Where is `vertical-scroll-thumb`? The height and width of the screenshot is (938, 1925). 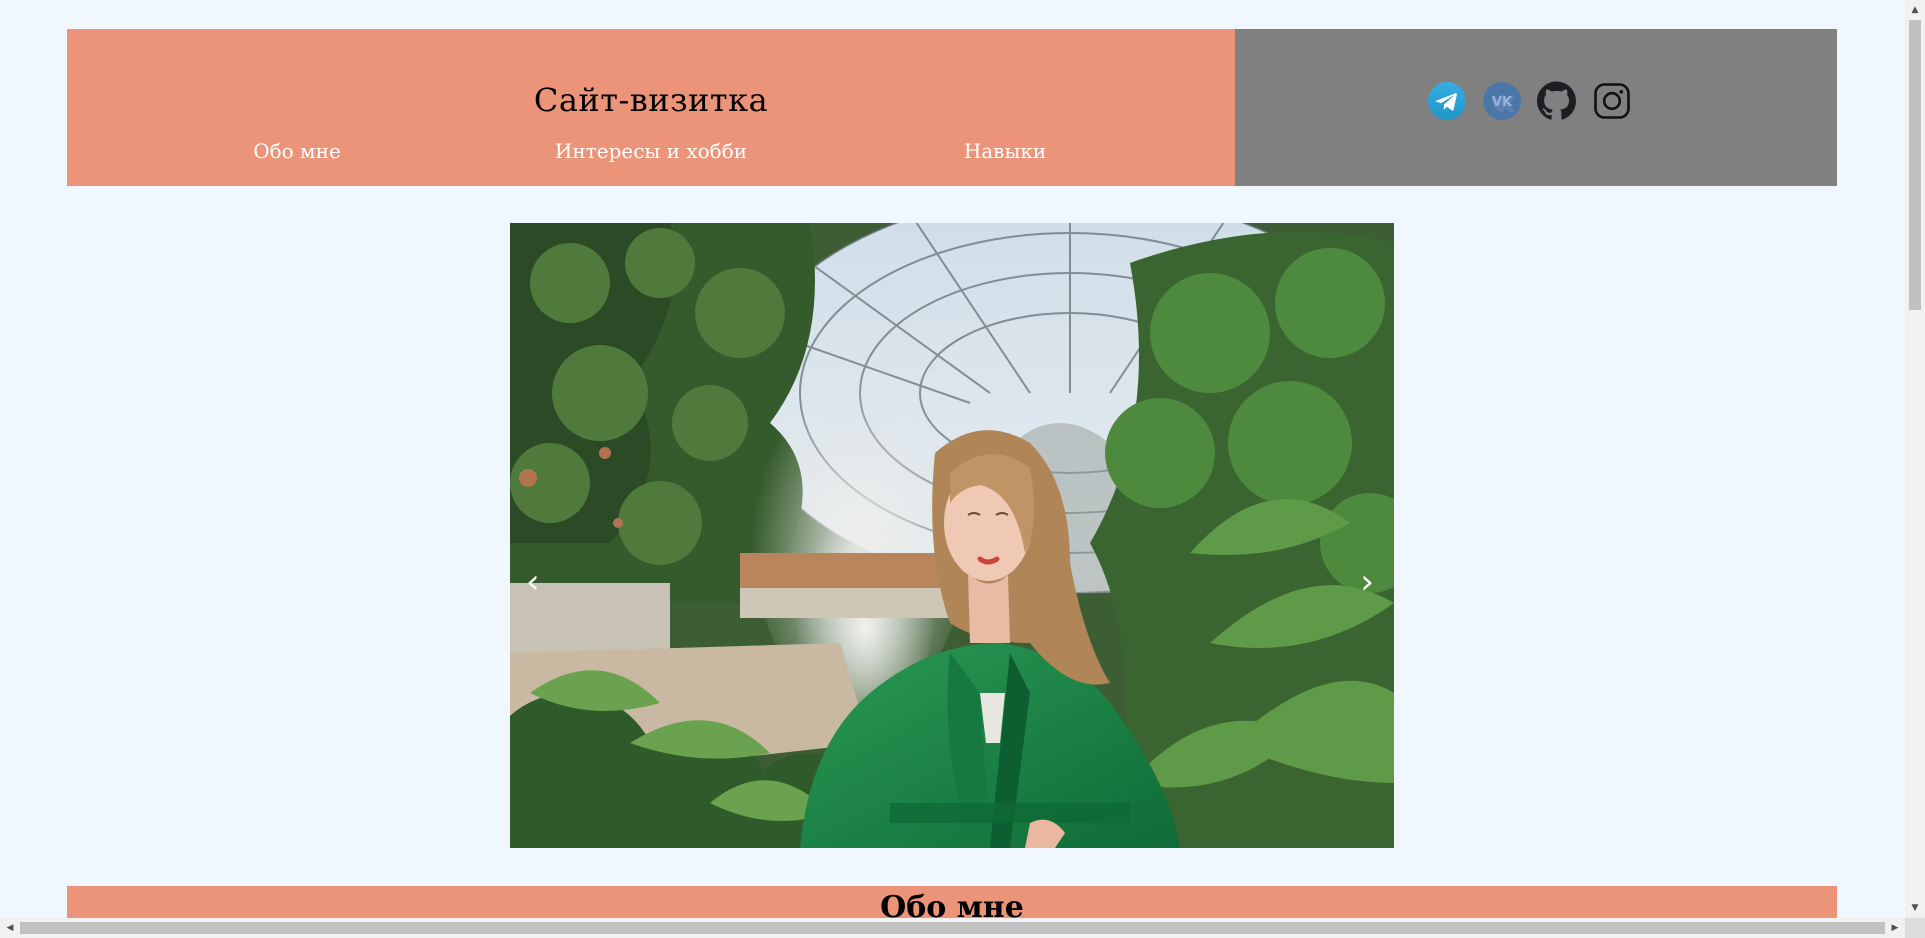
vertical-scroll-thumb is located at coordinates (1915, 165).